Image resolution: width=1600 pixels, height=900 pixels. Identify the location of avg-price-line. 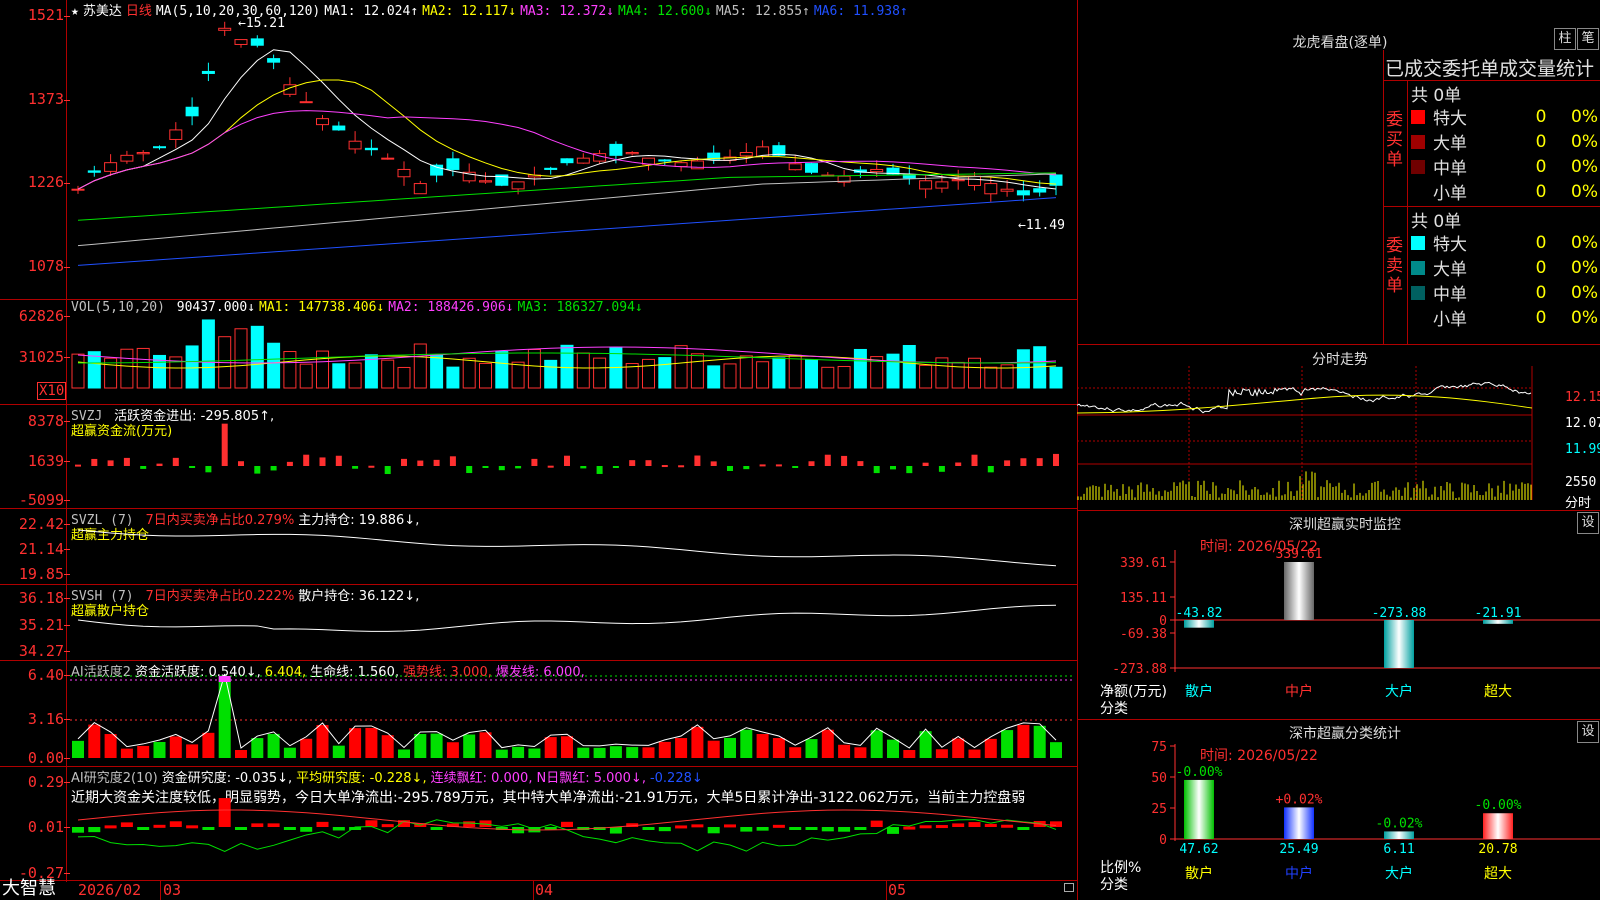
(1305, 404).